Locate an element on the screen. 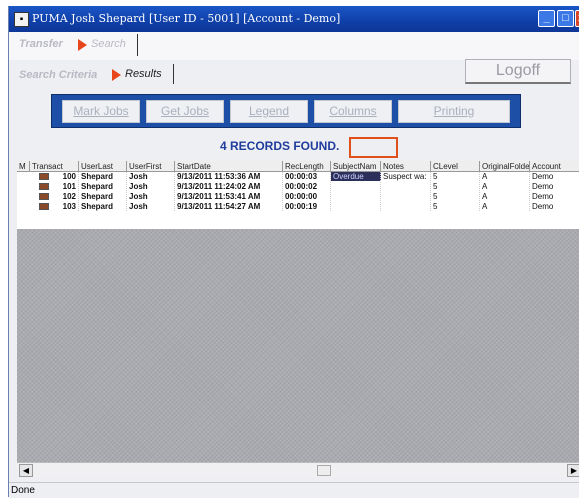  get-jobs-button: Get Jobs is located at coordinates (185, 111).